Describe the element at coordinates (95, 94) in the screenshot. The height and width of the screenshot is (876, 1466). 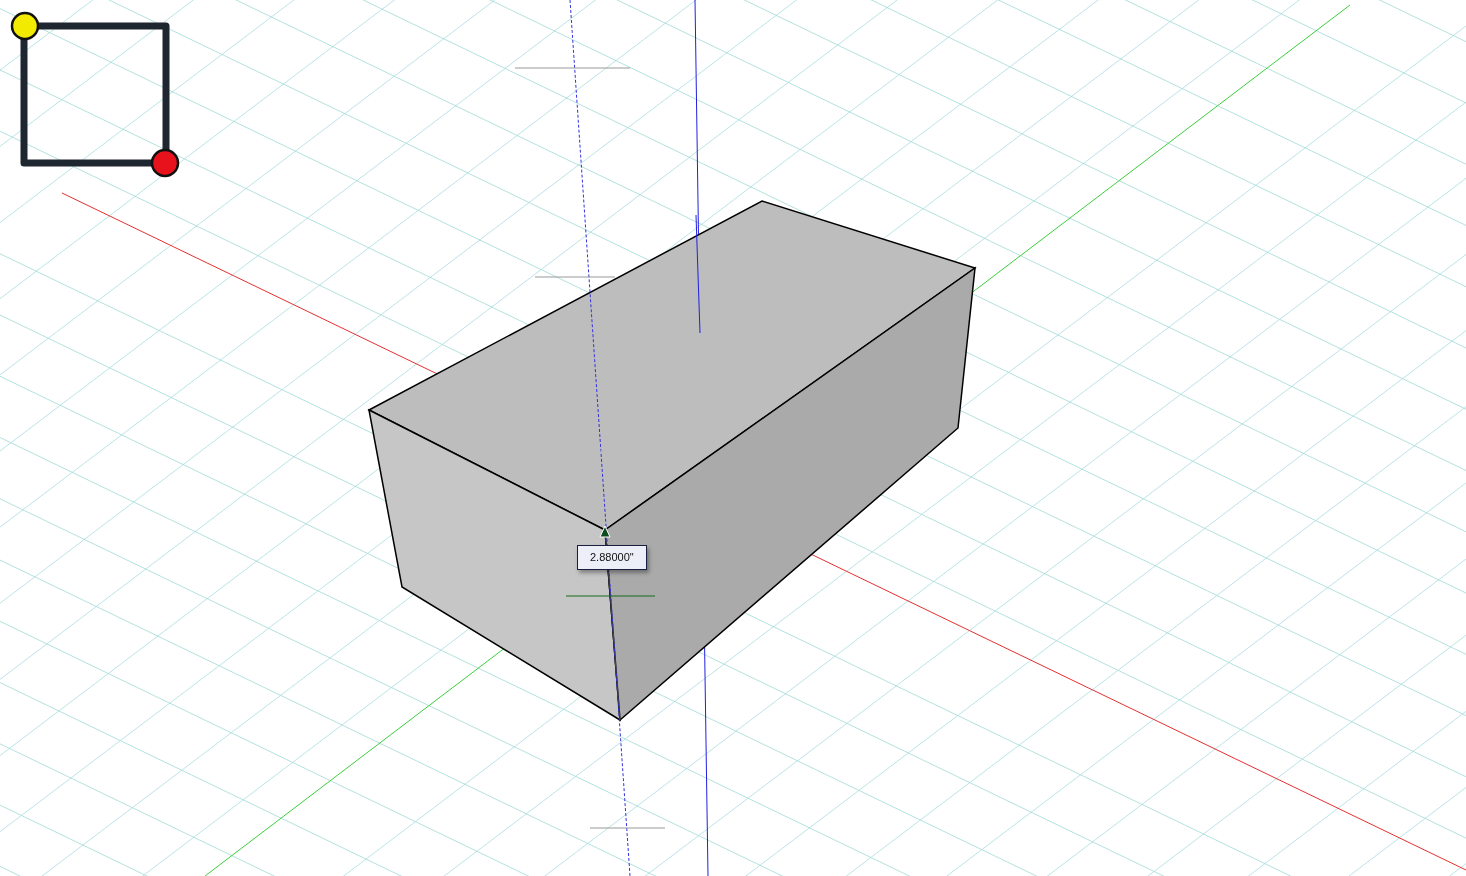
I see `rectangle-tool-icon` at that location.